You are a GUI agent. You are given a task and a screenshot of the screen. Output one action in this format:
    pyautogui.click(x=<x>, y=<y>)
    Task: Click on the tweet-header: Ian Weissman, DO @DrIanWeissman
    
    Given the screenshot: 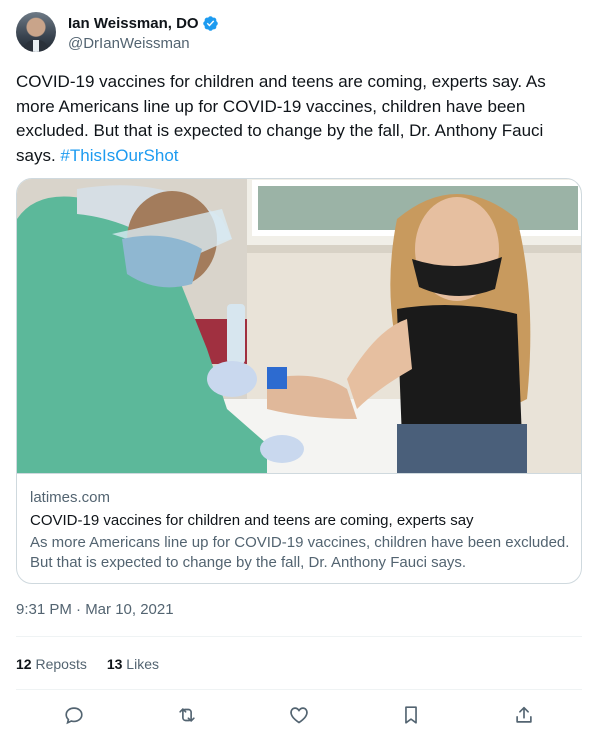 What is the action you would take?
    pyautogui.click(x=299, y=33)
    